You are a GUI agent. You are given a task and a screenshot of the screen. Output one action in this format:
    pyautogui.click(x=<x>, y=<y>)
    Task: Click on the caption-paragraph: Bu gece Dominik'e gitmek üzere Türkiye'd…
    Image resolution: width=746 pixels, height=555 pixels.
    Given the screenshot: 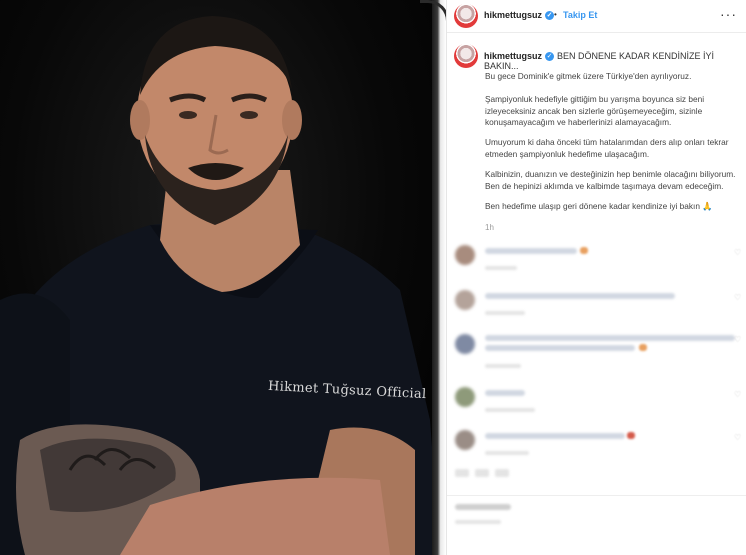 What is the action you would take?
    pyautogui.click(x=588, y=76)
    